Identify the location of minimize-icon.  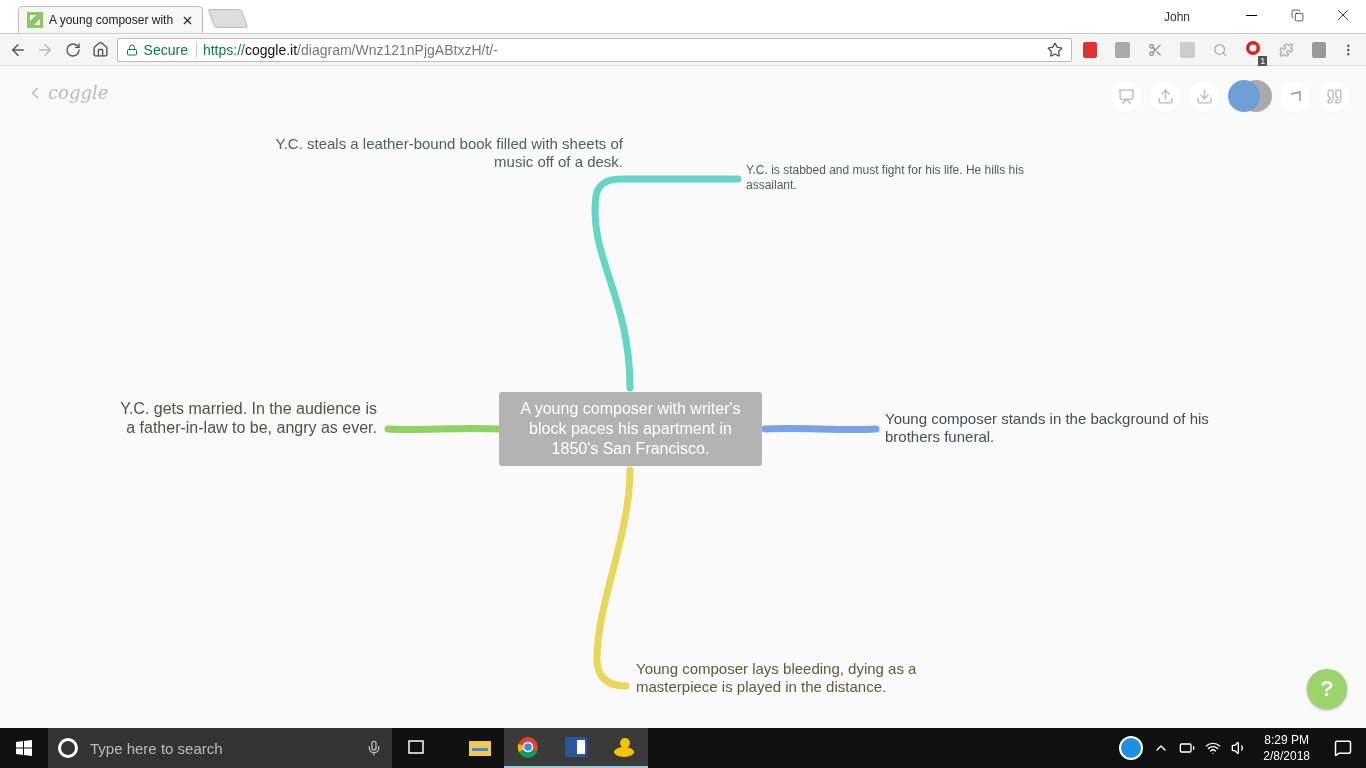
(1251, 15).